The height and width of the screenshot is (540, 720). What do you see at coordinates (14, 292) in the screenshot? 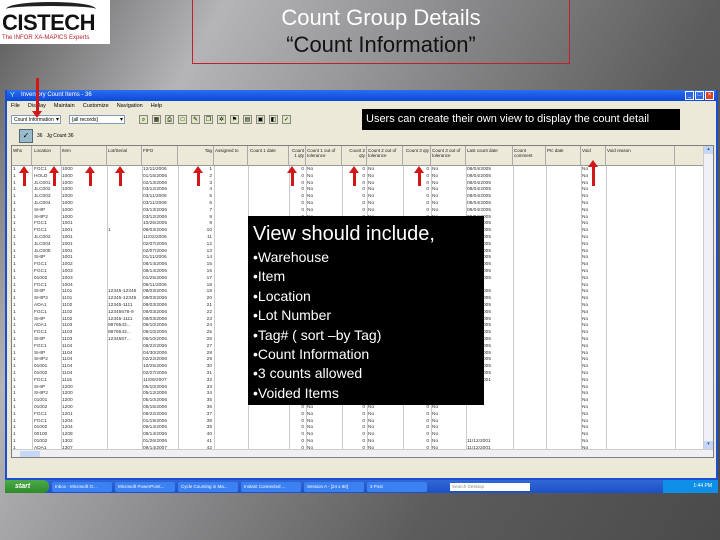
I see `cell-whs: 1` at bounding box center [14, 292].